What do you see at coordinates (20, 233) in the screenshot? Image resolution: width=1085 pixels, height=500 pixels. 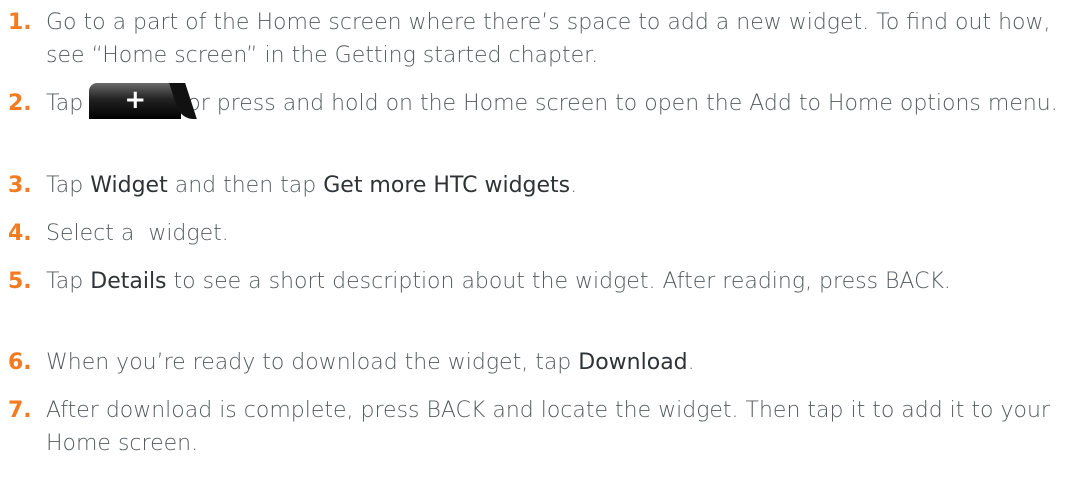 I see `step-number: 4.` at bounding box center [20, 233].